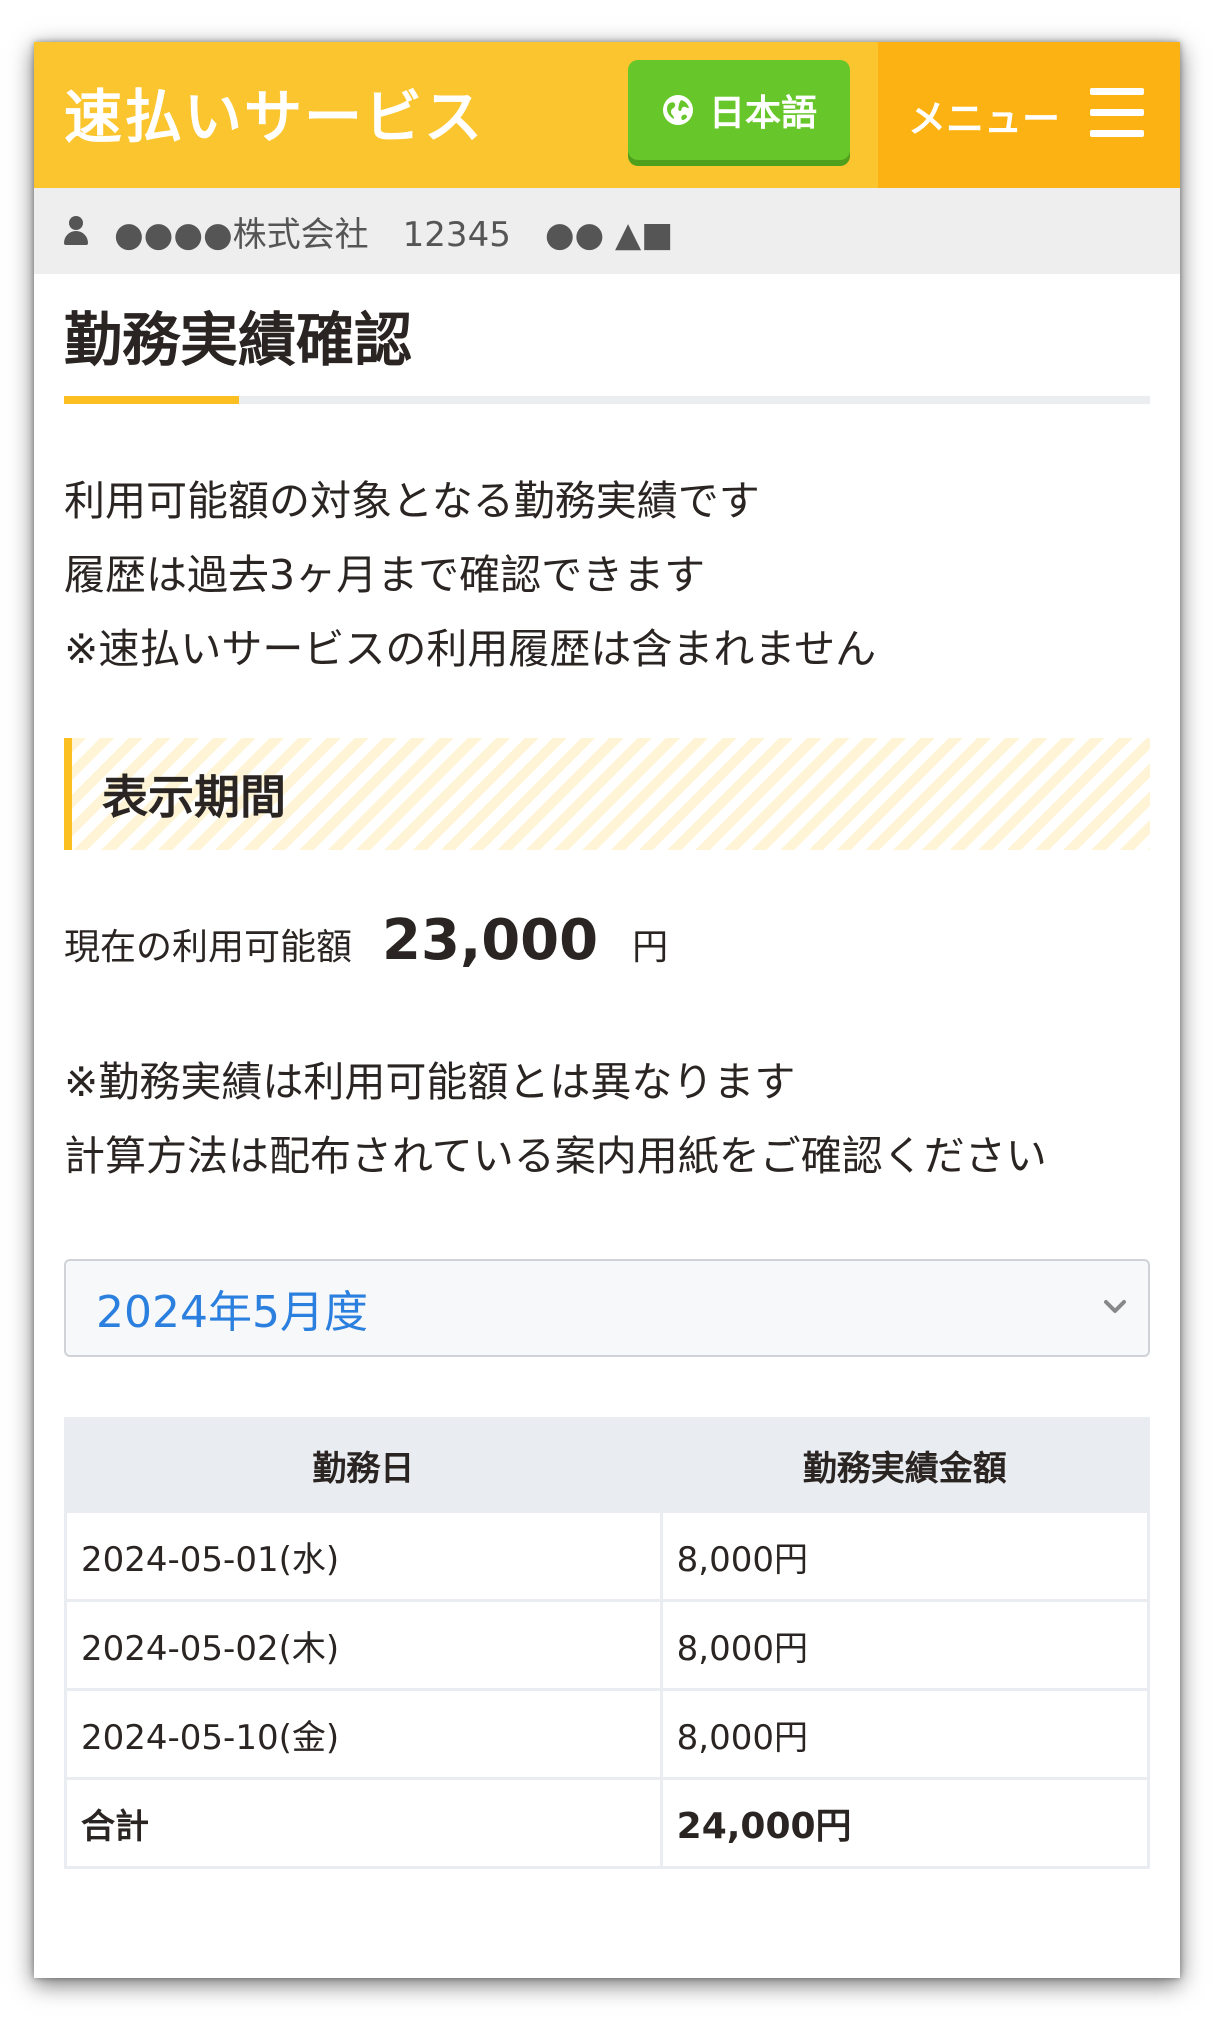  I want to click on column-header-amount: 勤務実績金額, so click(905, 1465).